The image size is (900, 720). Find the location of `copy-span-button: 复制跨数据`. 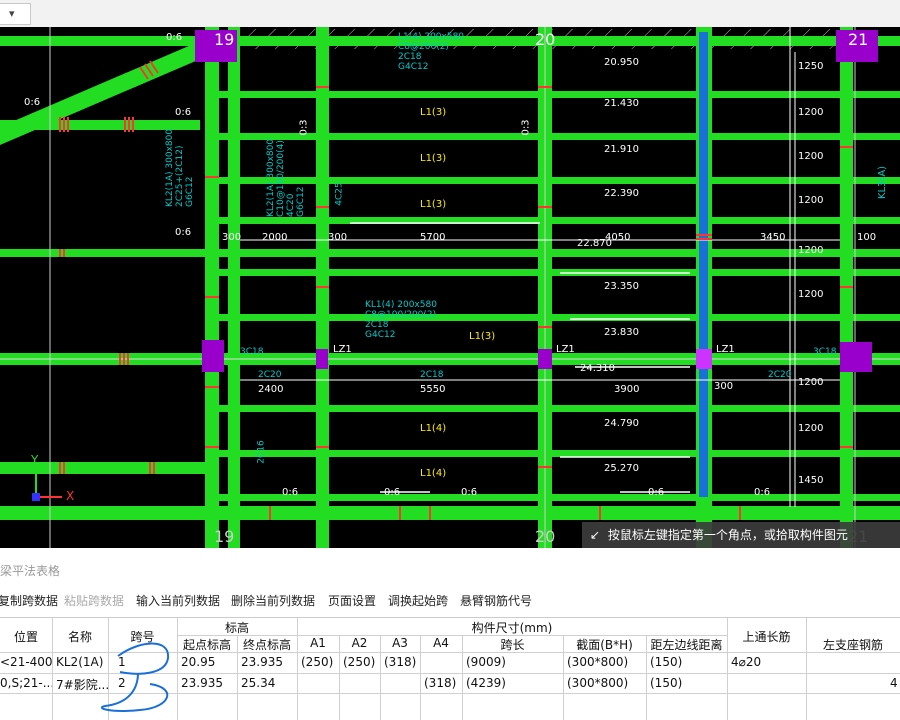

copy-span-button: 复制跨数据 is located at coordinates (29, 600).